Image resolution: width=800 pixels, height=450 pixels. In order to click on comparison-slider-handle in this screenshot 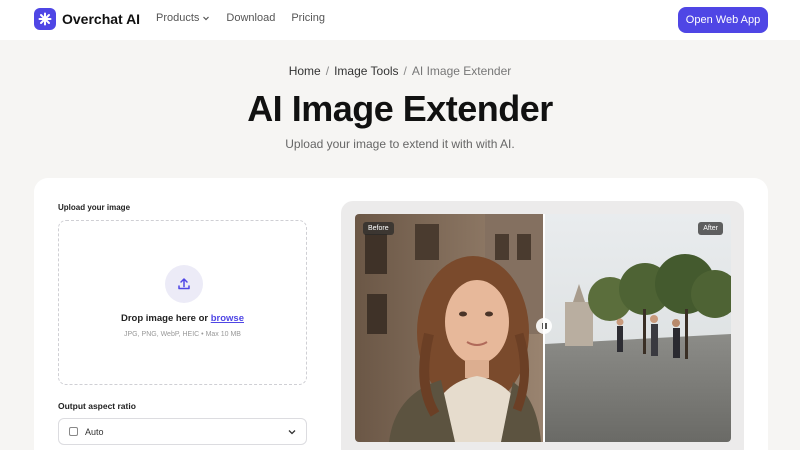, I will do `click(544, 326)`.